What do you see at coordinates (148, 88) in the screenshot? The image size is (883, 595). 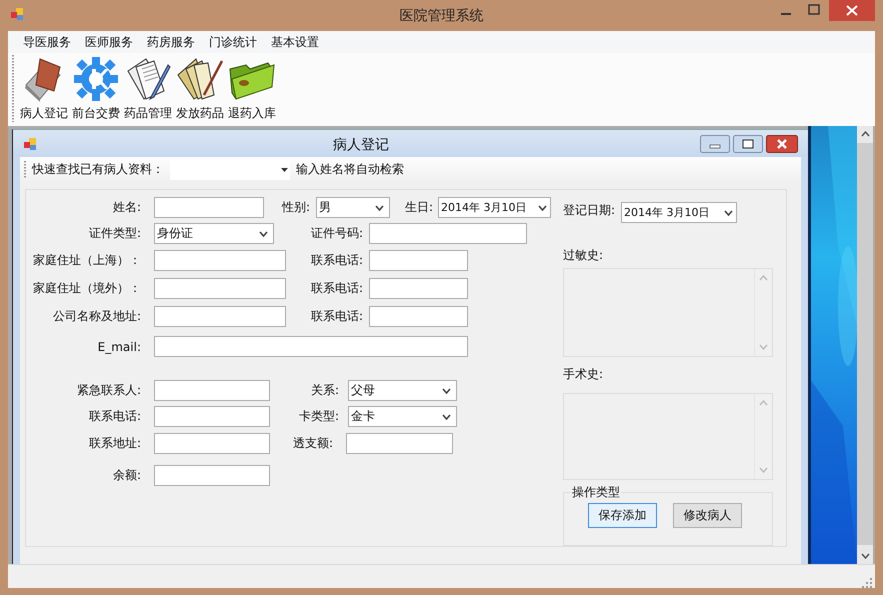 I see `toolbar-button: 药品管理` at bounding box center [148, 88].